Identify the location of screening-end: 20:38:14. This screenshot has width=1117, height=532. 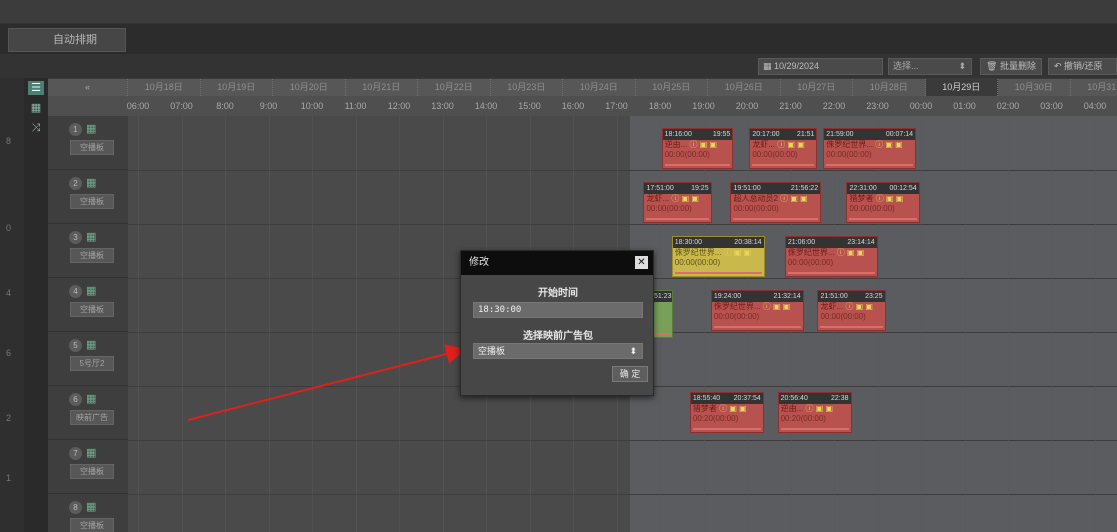
(748, 242).